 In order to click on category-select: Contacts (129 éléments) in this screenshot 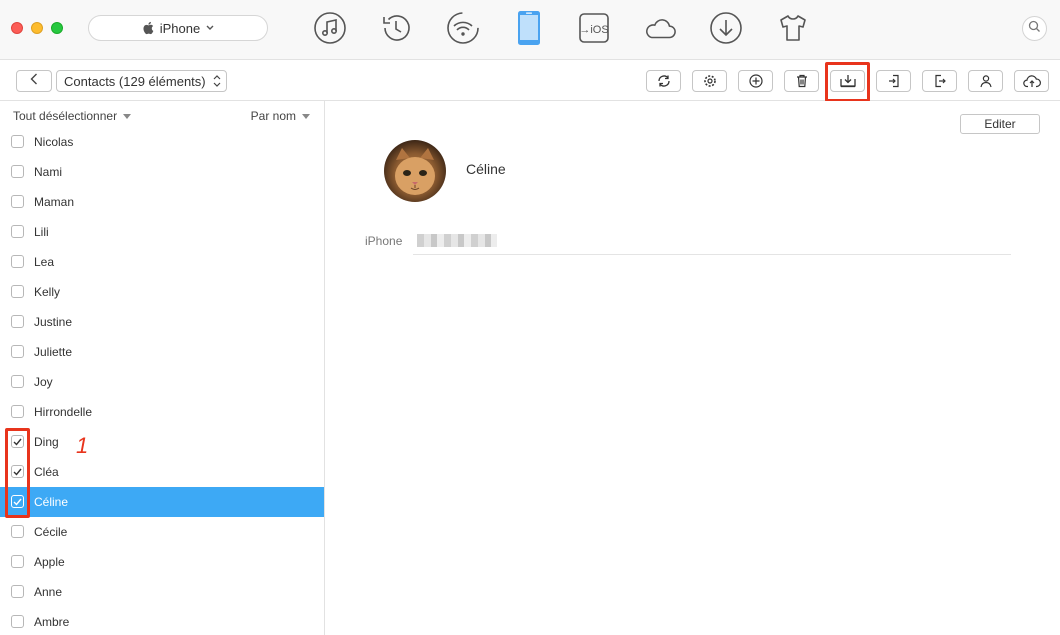, I will do `click(141, 81)`.